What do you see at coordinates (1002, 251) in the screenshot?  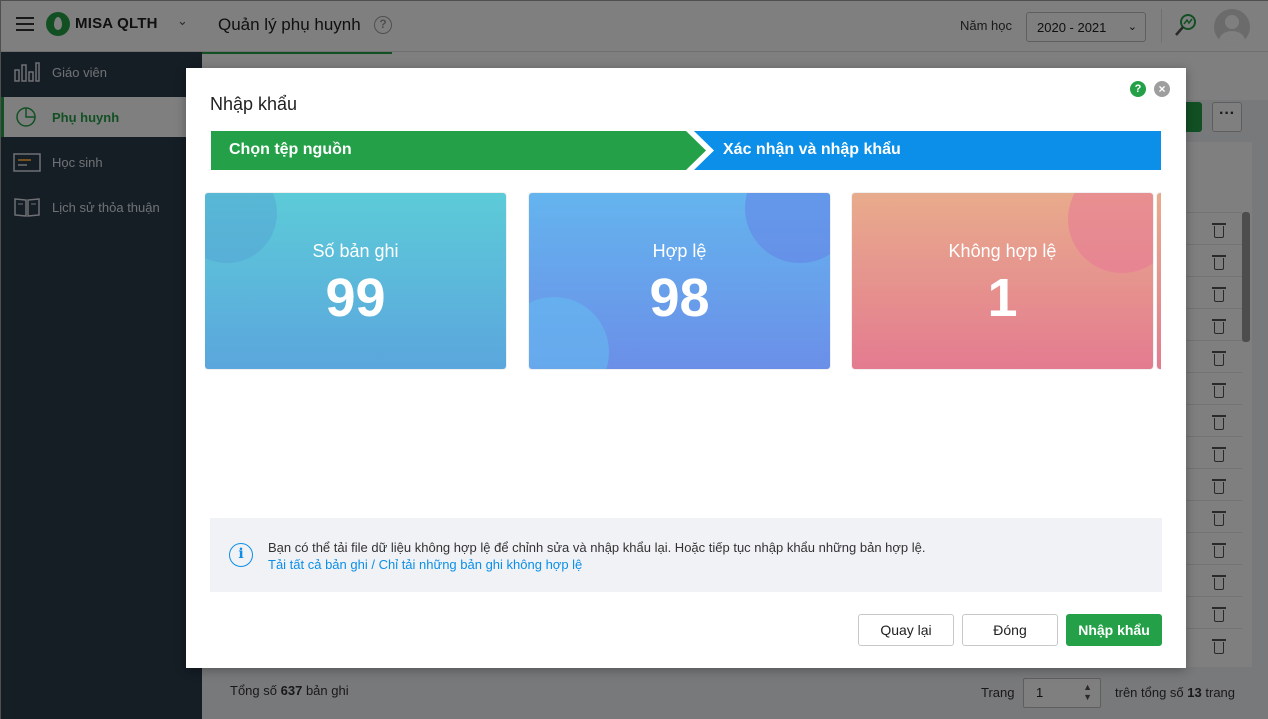 I see `card-label: Không hợp lệ` at bounding box center [1002, 251].